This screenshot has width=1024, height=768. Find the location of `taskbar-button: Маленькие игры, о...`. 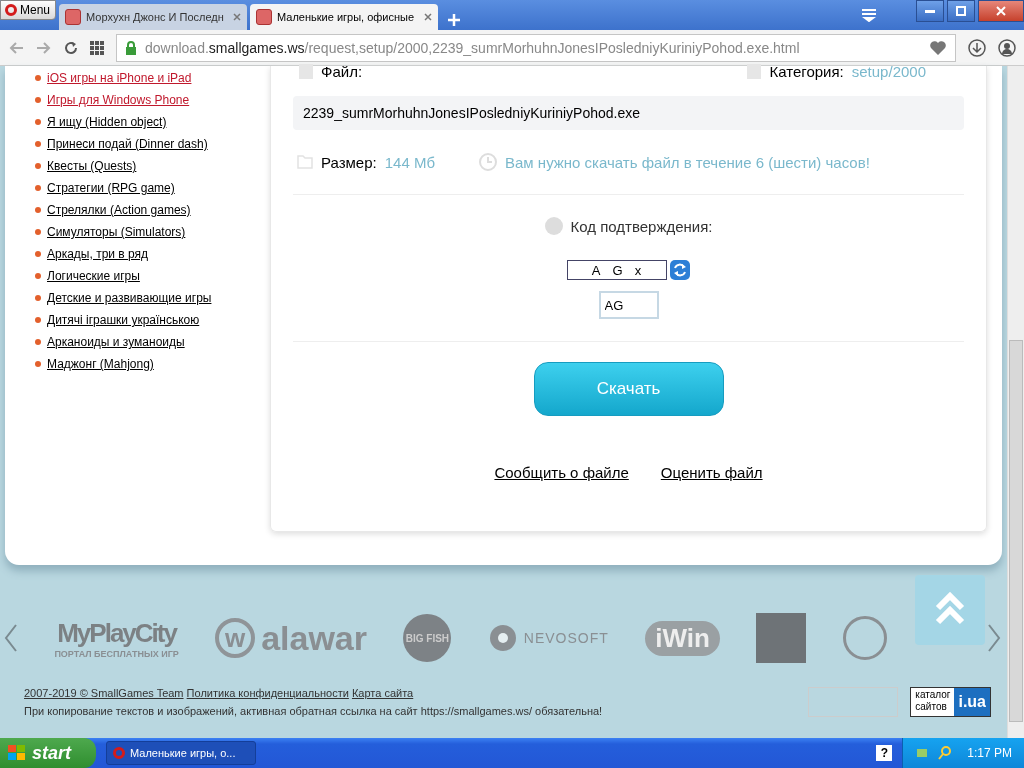

taskbar-button: Маленькие игры, о... is located at coordinates (181, 753).